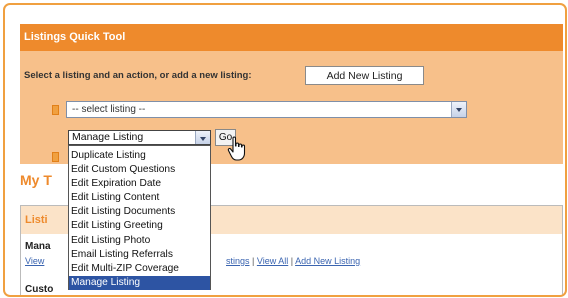 This screenshot has width=568, height=298. Describe the element at coordinates (139, 241) in the screenshot. I see `menu-item-edit-listing-photo: Edit Listing Photo` at that location.